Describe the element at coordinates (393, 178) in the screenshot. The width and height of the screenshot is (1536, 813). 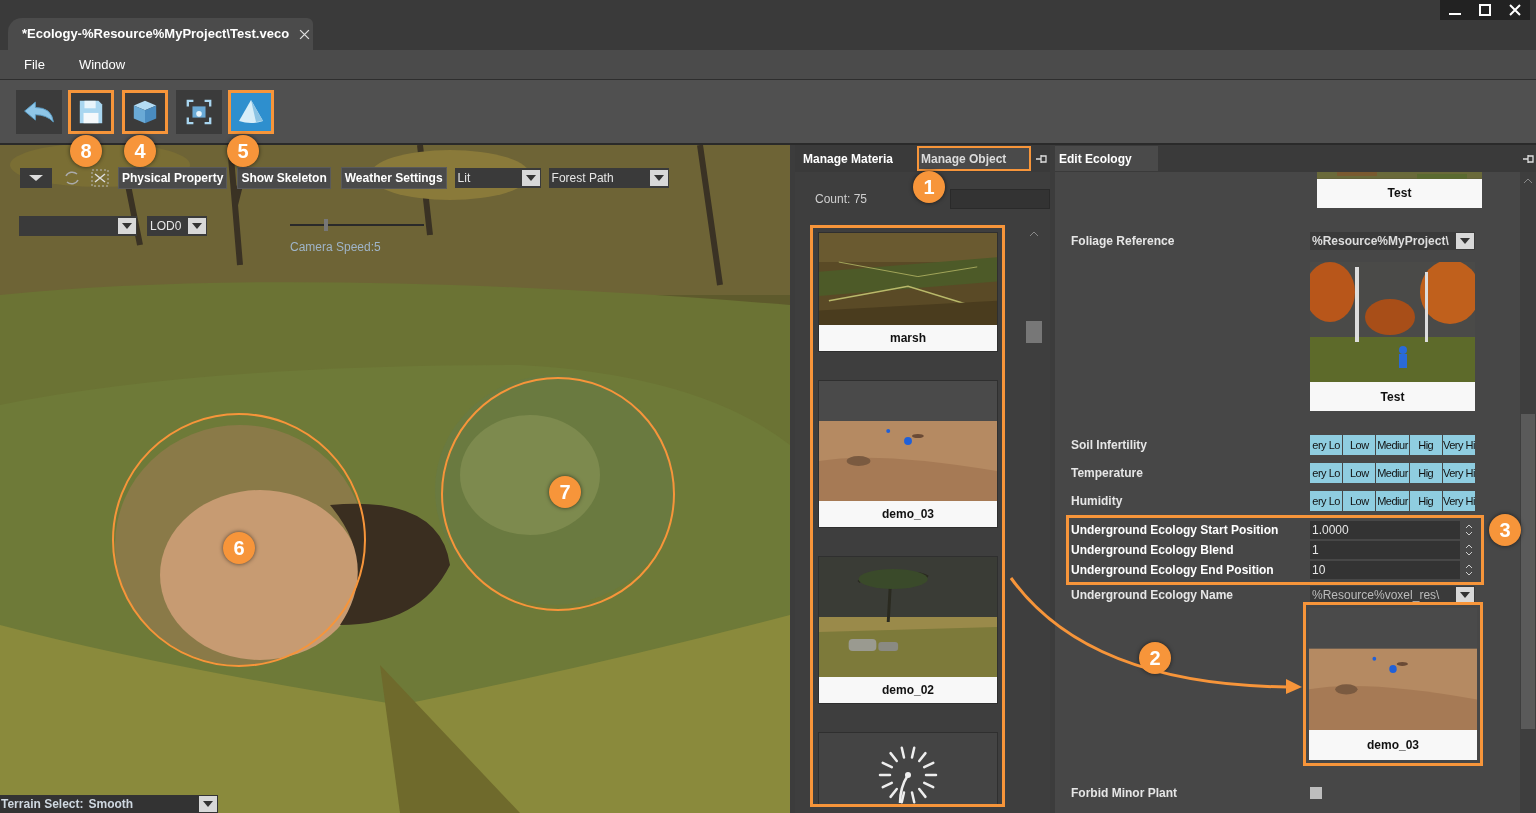
I see `viewport-button: Weather Settings` at that location.